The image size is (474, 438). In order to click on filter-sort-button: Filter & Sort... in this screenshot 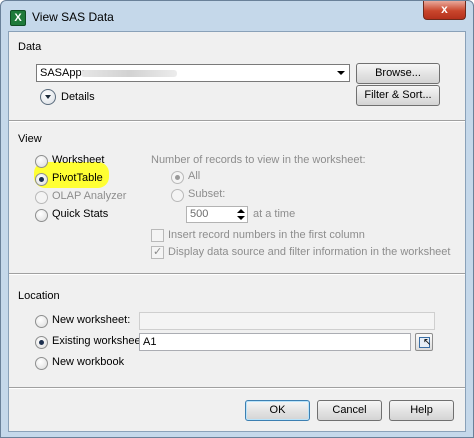, I will do `click(398, 95)`.